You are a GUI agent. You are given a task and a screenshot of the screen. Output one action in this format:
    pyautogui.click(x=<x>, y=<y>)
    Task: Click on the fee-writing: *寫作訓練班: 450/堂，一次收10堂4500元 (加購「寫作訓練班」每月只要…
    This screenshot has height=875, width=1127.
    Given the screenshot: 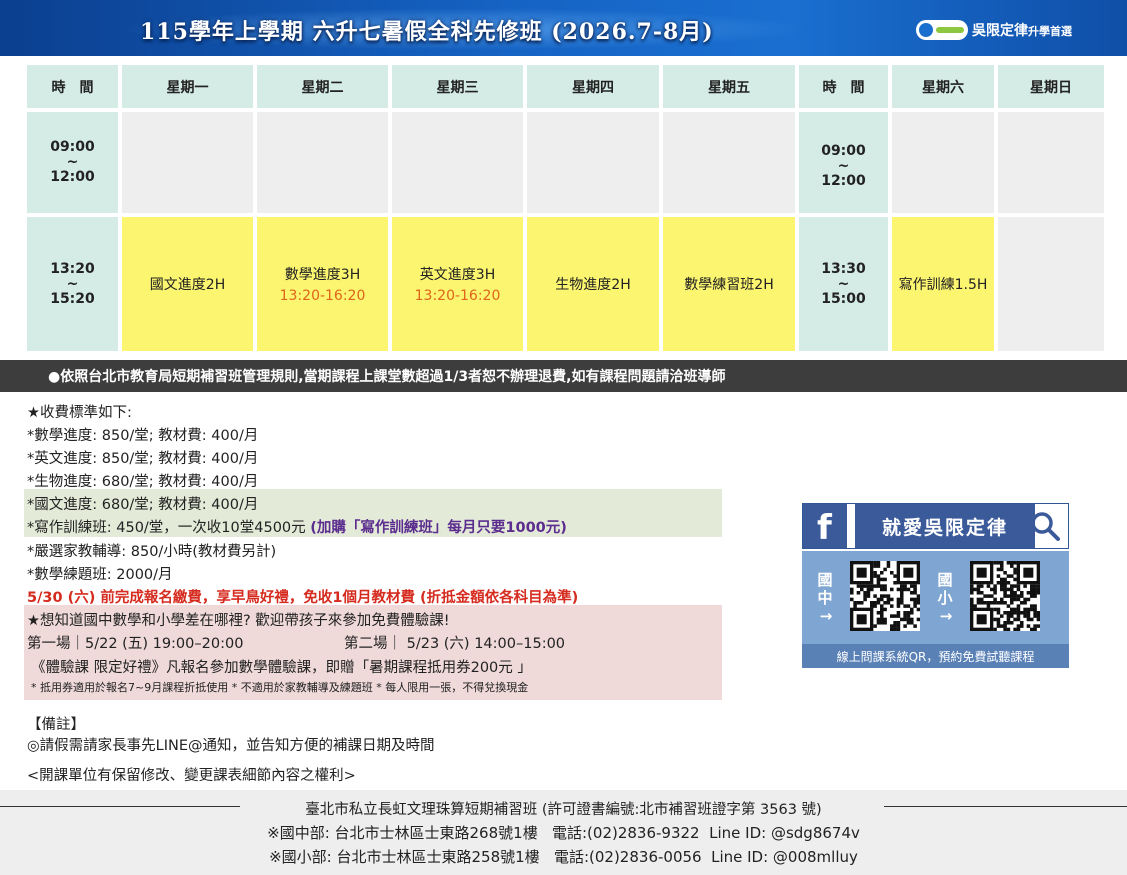 What is the action you would take?
    pyautogui.click(x=297, y=528)
    